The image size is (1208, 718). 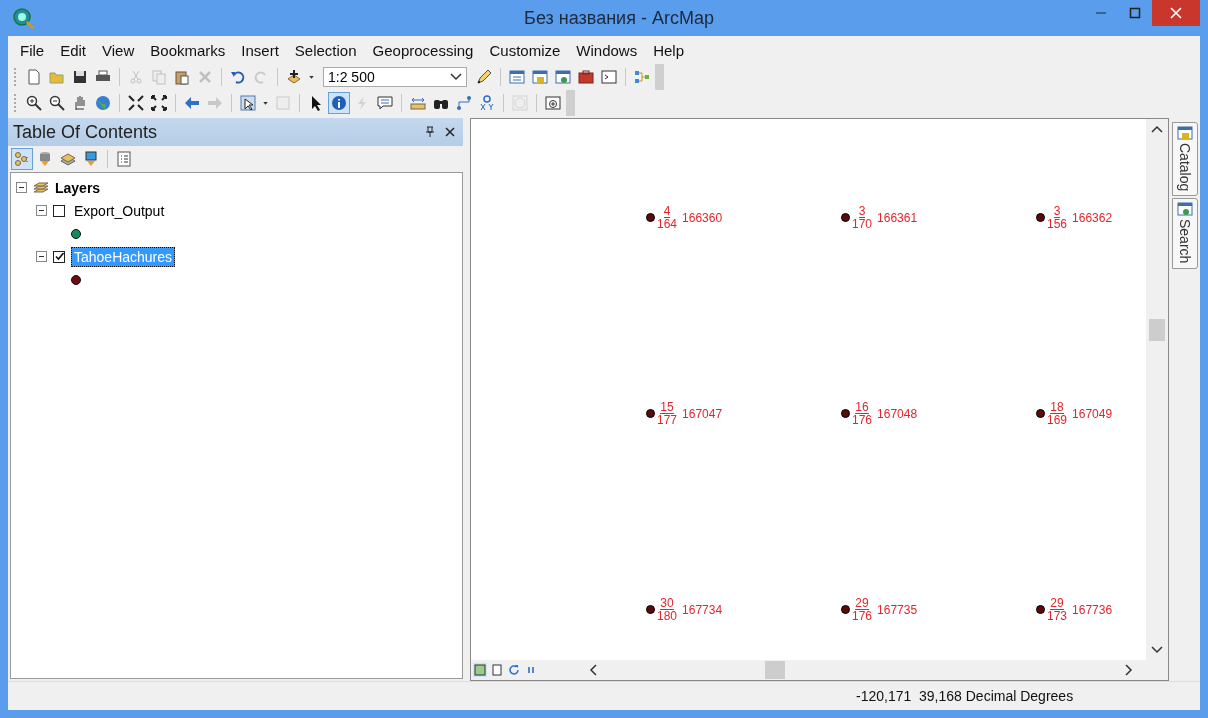 I want to click on info-icon, so click(x=339, y=103).